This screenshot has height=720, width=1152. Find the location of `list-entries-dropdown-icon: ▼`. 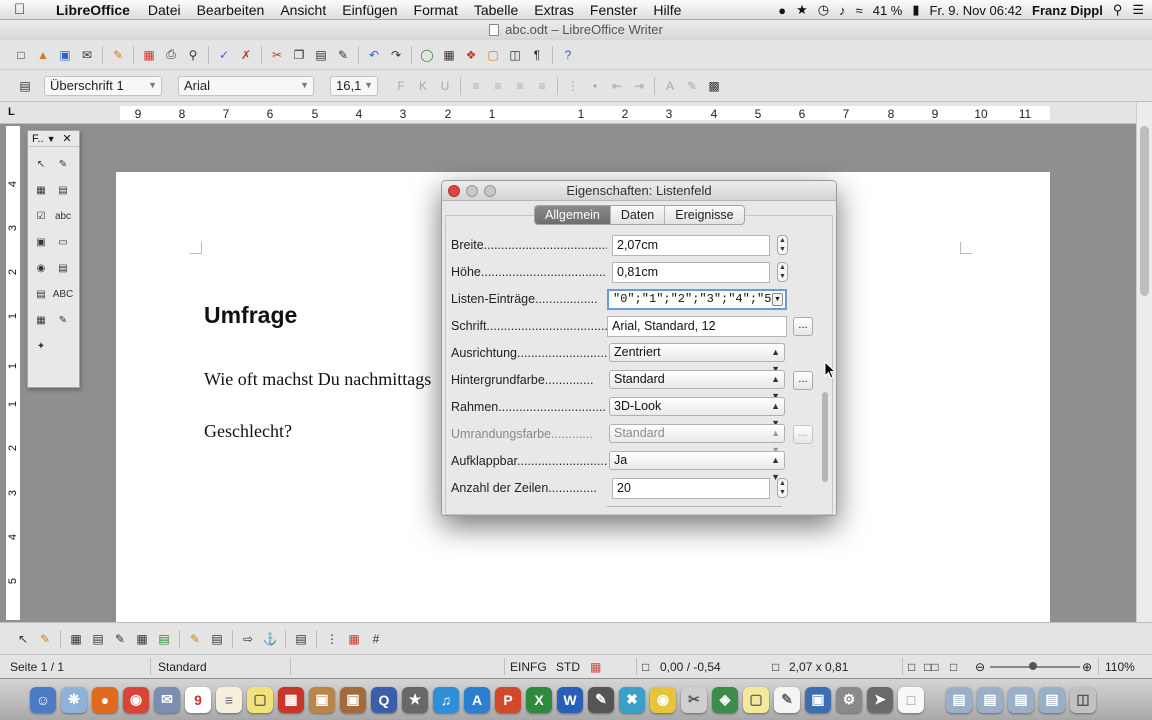

list-entries-dropdown-icon: ▼ is located at coordinates (777, 299).